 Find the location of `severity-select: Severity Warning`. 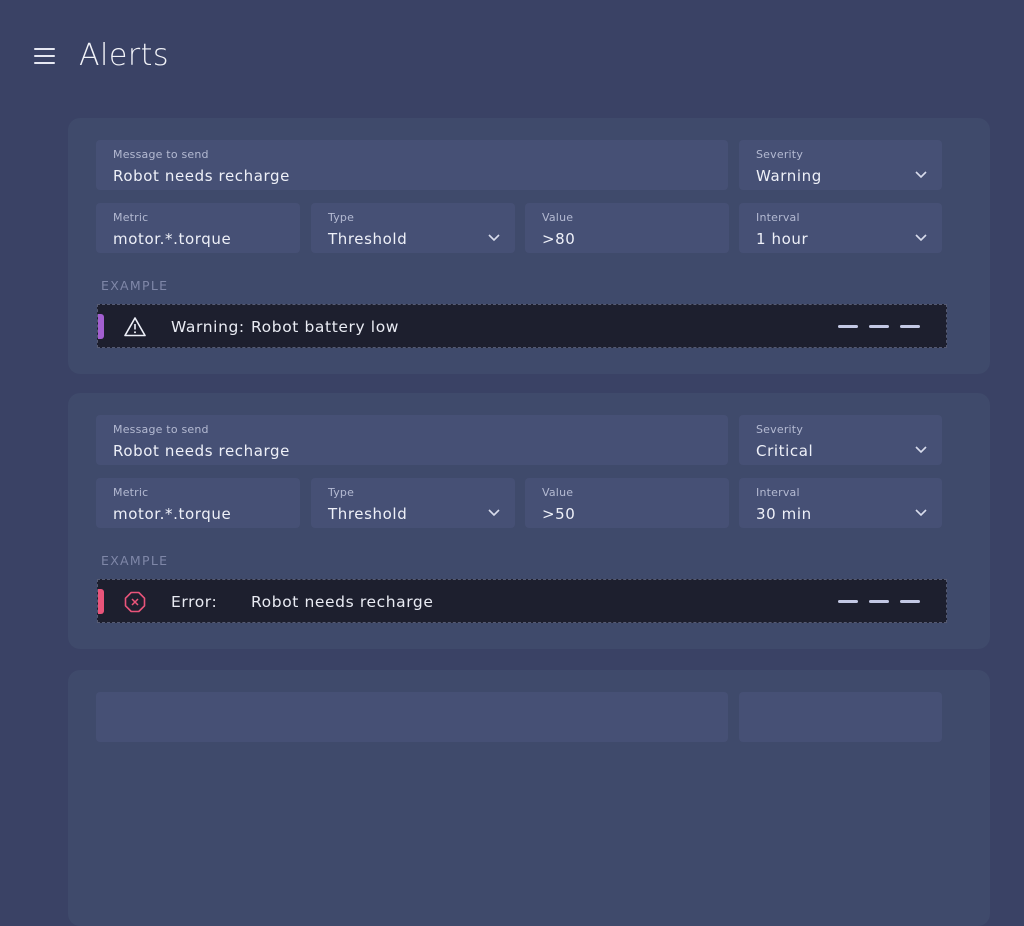

severity-select: Severity Warning is located at coordinates (840, 165).